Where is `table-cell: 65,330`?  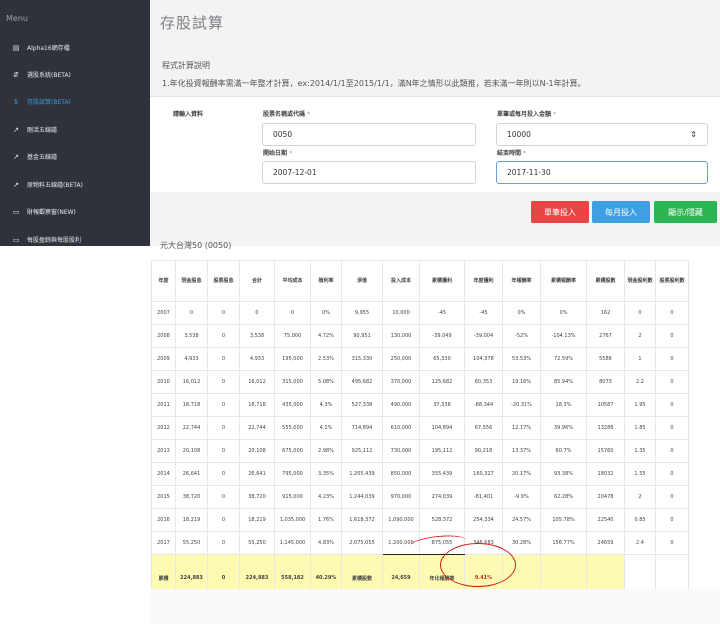
table-cell: 65,330 is located at coordinates (442, 359).